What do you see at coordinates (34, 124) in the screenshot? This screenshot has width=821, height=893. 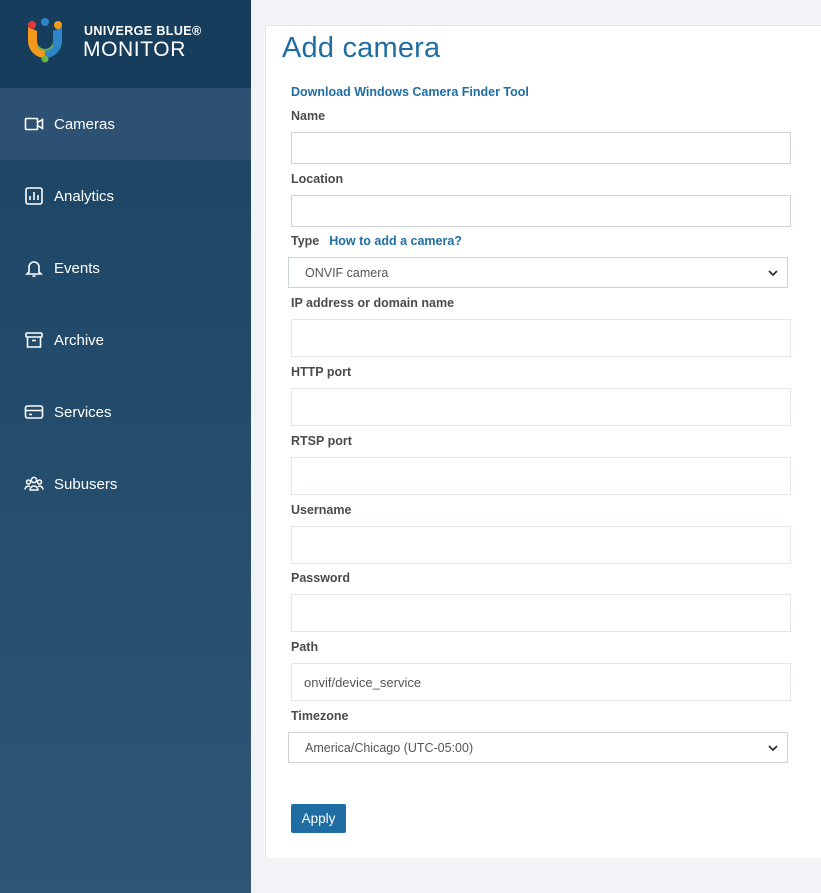 I see `camera-icon` at bounding box center [34, 124].